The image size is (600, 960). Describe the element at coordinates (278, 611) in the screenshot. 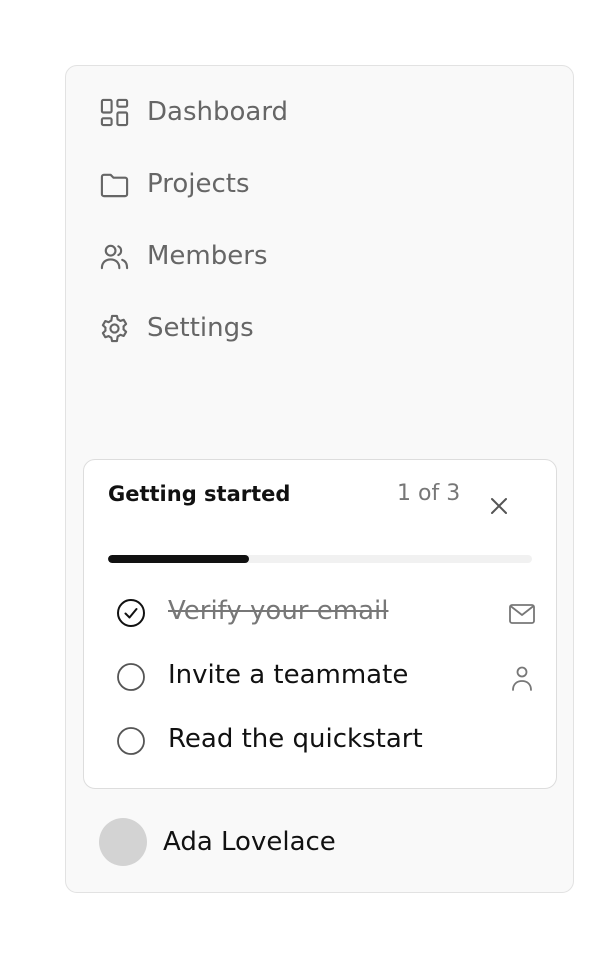

I see `task-label: Verify your email` at that location.